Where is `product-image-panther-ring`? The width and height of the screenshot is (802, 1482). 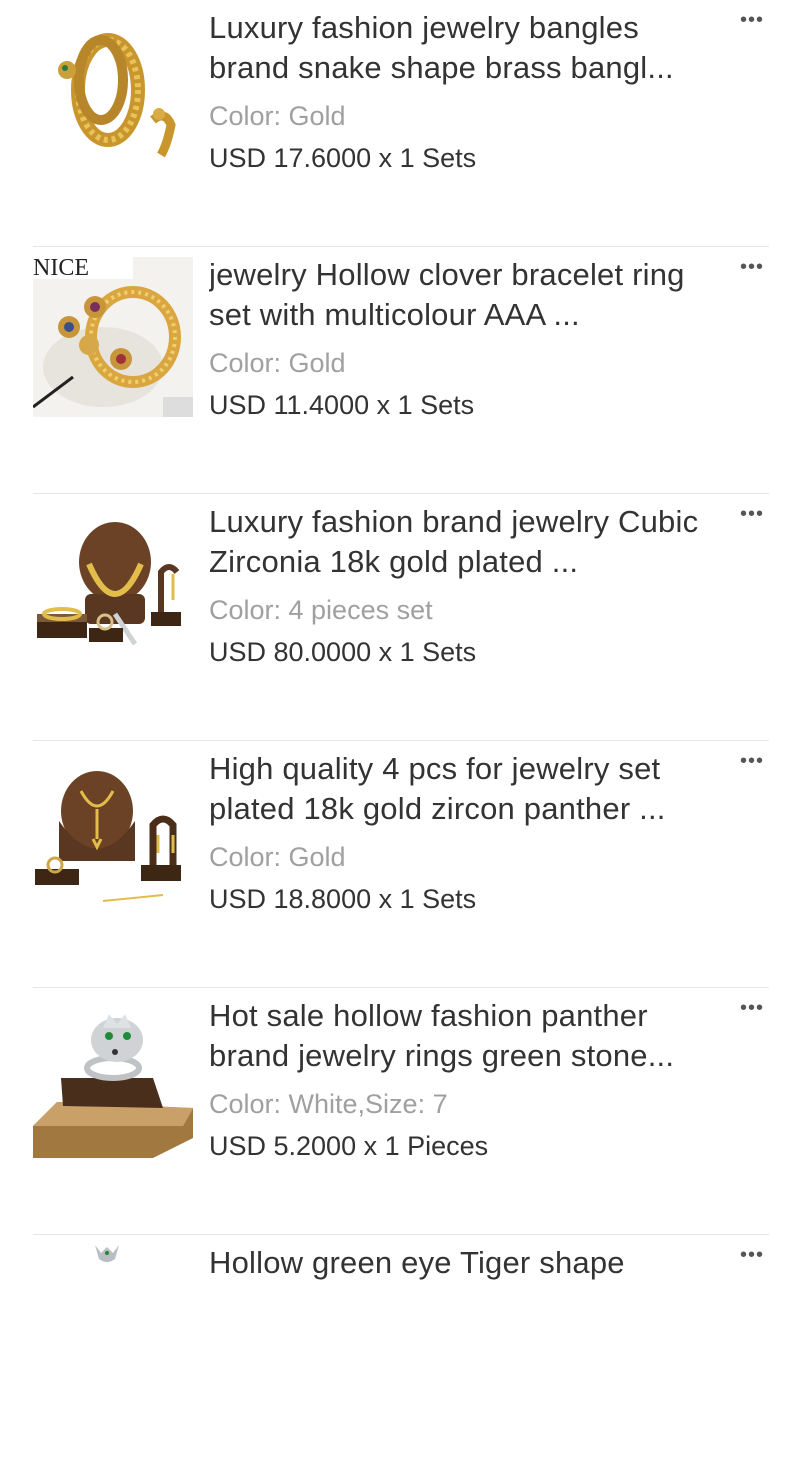 product-image-panther-ring is located at coordinates (113, 1078).